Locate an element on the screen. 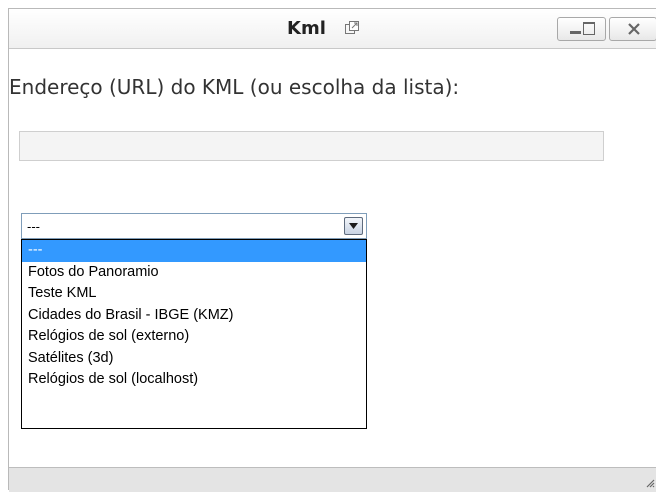  status-bar is located at coordinates (332, 479).